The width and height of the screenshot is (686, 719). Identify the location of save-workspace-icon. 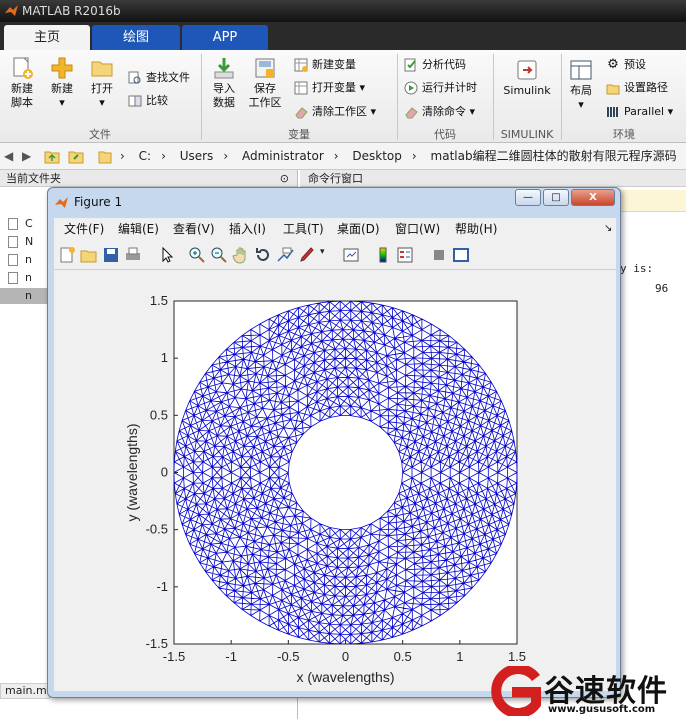
(265, 68).